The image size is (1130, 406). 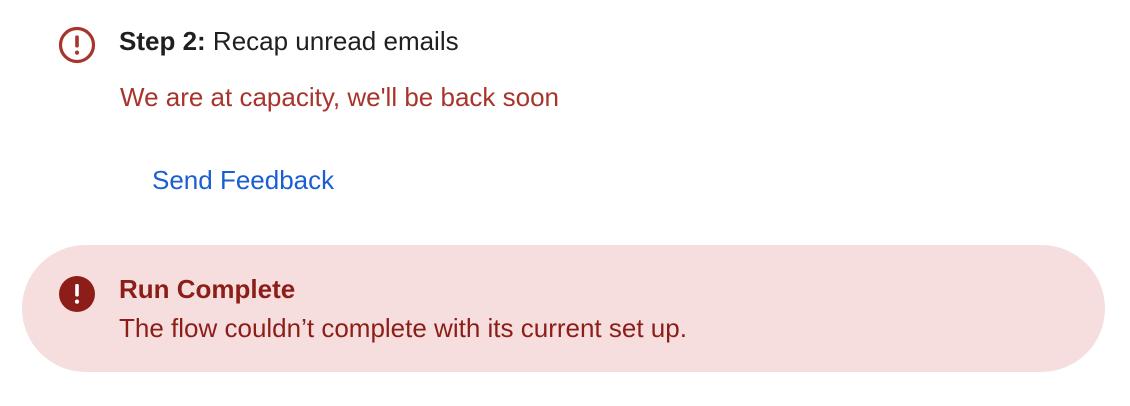 What do you see at coordinates (335, 41) in the screenshot?
I see `step-title: Recap unread emails` at bounding box center [335, 41].